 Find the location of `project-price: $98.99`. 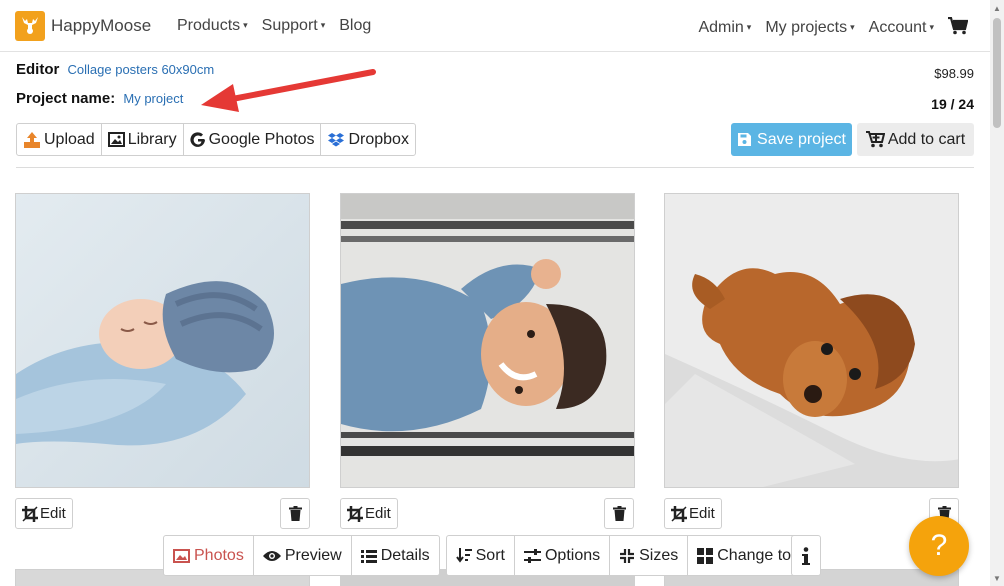

project-price: $98.99 is located at coordinates (954, 73).